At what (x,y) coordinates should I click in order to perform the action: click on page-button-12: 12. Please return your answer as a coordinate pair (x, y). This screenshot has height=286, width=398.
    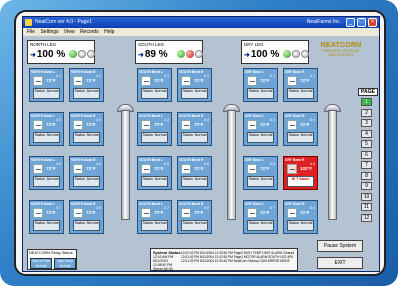
    Looking at the image, I should click on (366, 217).